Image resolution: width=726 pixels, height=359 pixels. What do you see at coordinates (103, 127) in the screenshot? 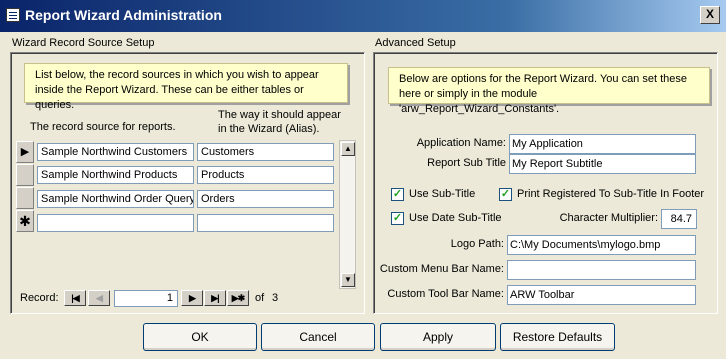
I see `source-column-header: The record source for reports.` at bounding box center [103, 127].